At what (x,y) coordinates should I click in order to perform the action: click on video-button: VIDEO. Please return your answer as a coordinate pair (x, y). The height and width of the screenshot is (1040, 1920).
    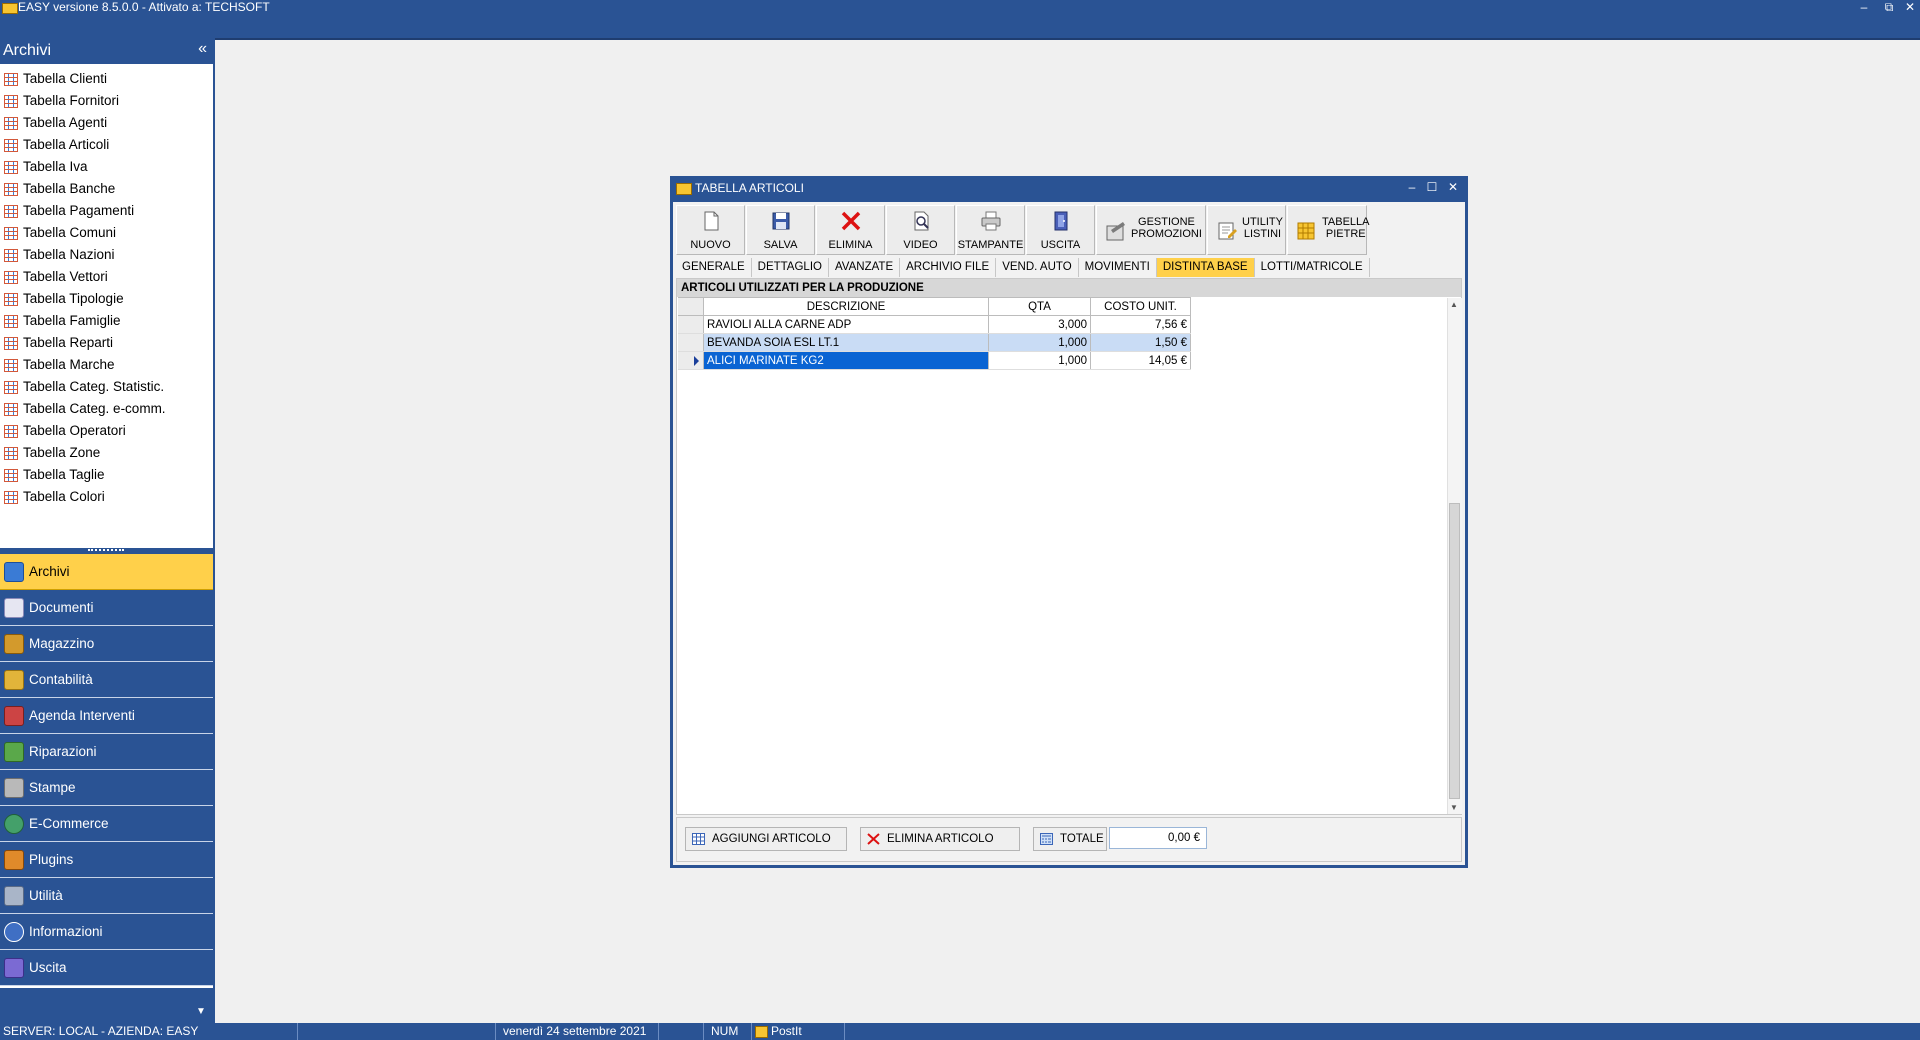
    Looking at the image, I should click on (920, 230).